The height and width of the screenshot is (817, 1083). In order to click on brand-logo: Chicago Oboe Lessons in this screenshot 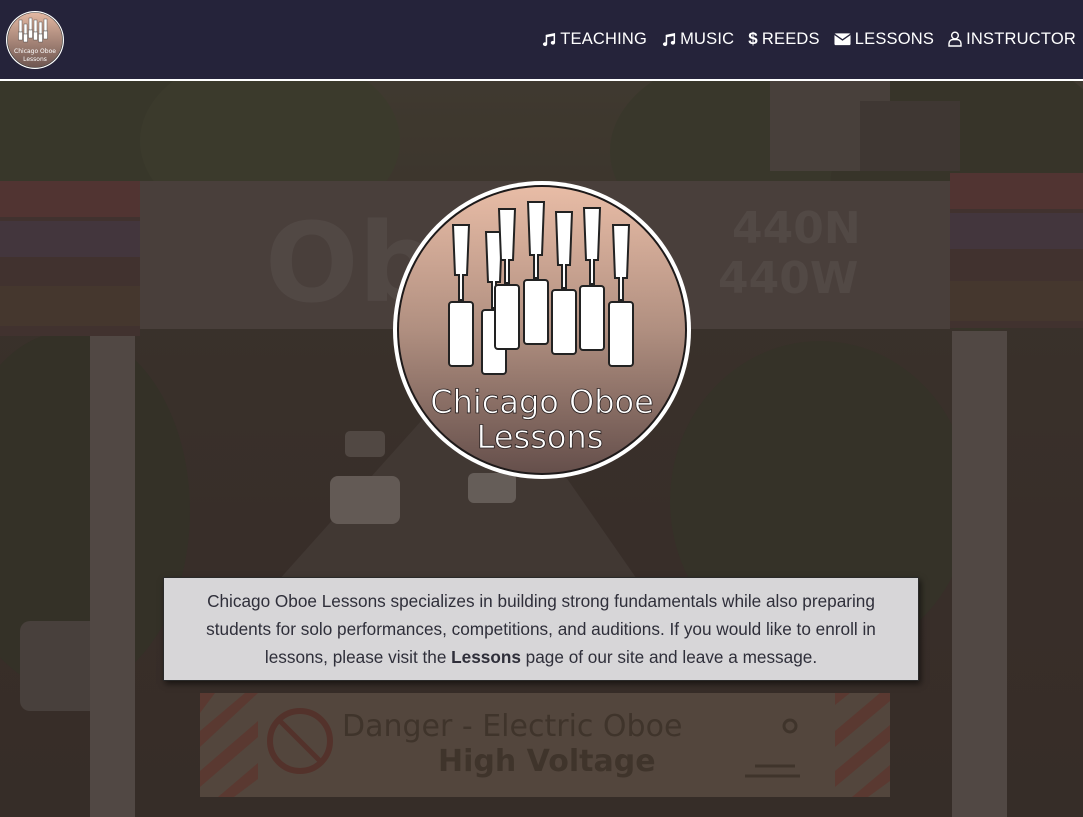, I will do `click(35, 40)`.